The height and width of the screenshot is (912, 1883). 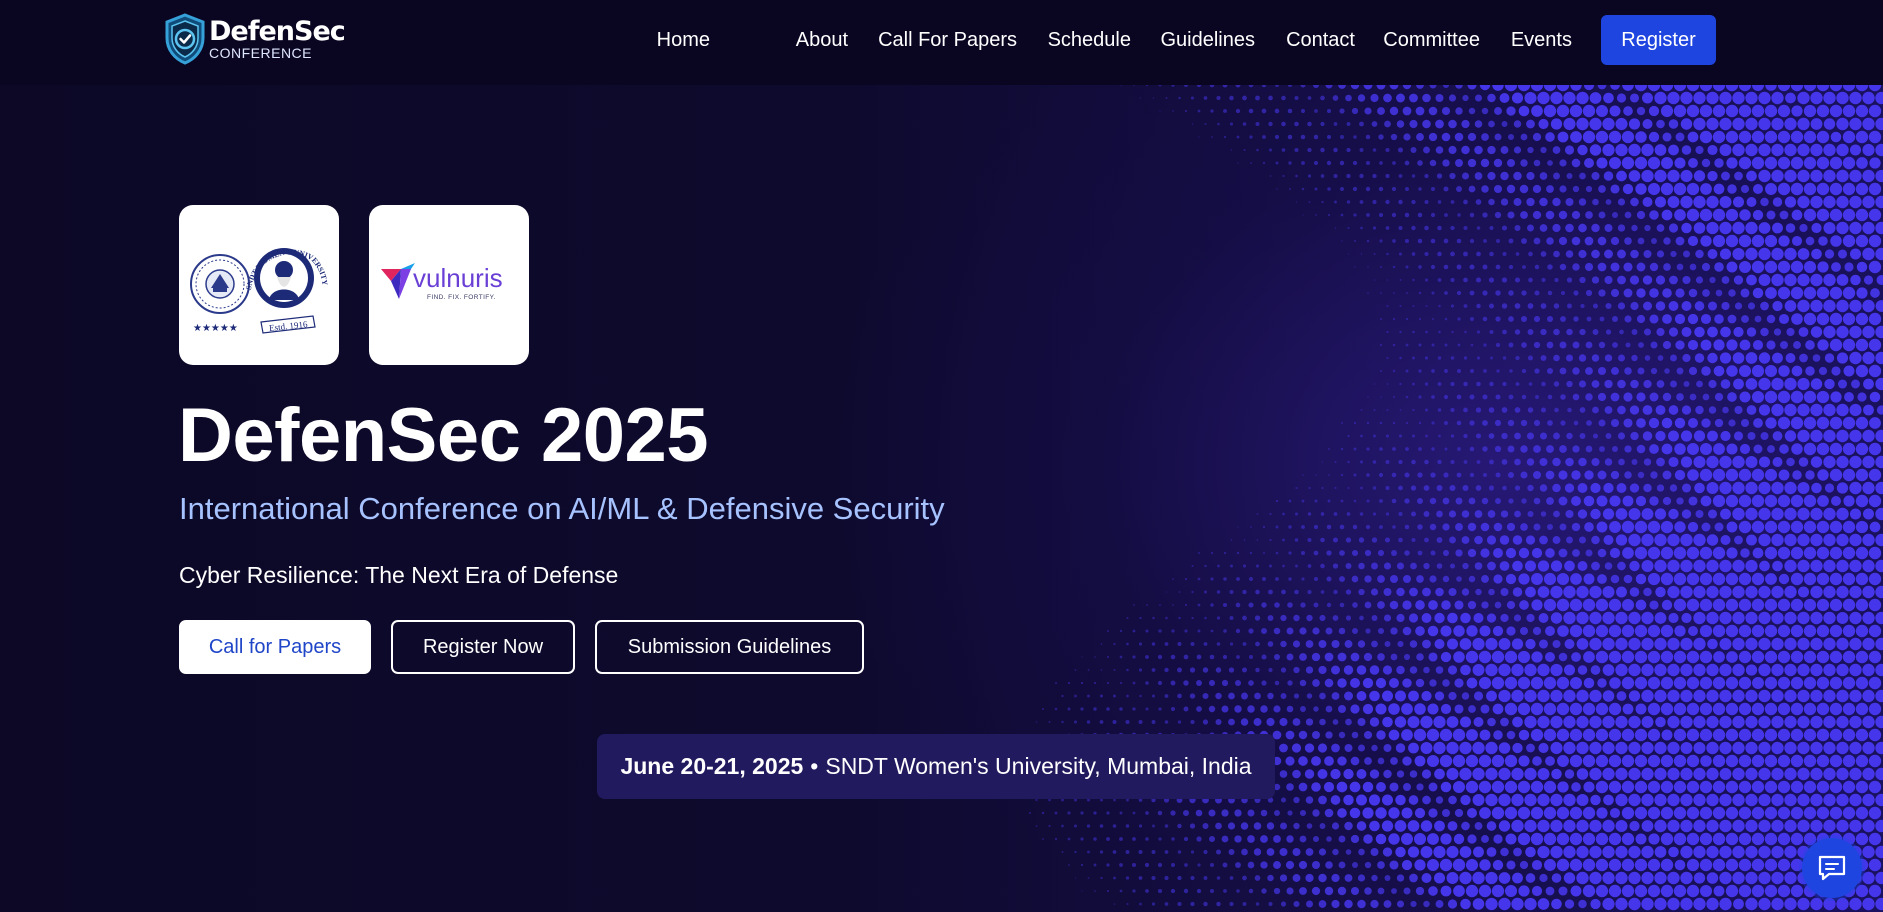 I want to click on nav-events: Events, so click(x=1541, y=40).